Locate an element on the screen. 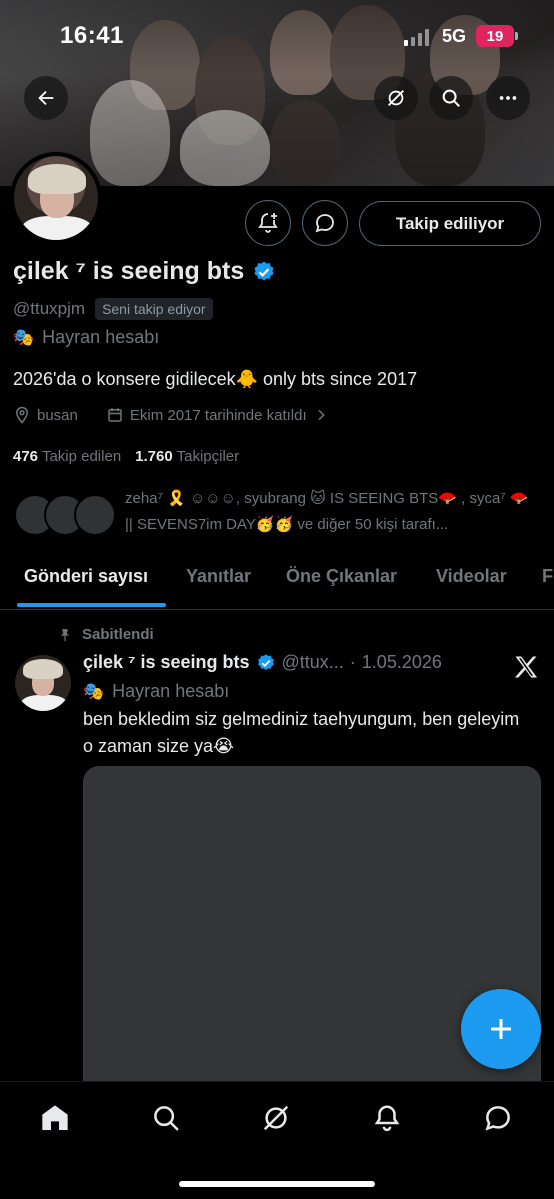  notifications-icon is located at coordinates (387, 1118).